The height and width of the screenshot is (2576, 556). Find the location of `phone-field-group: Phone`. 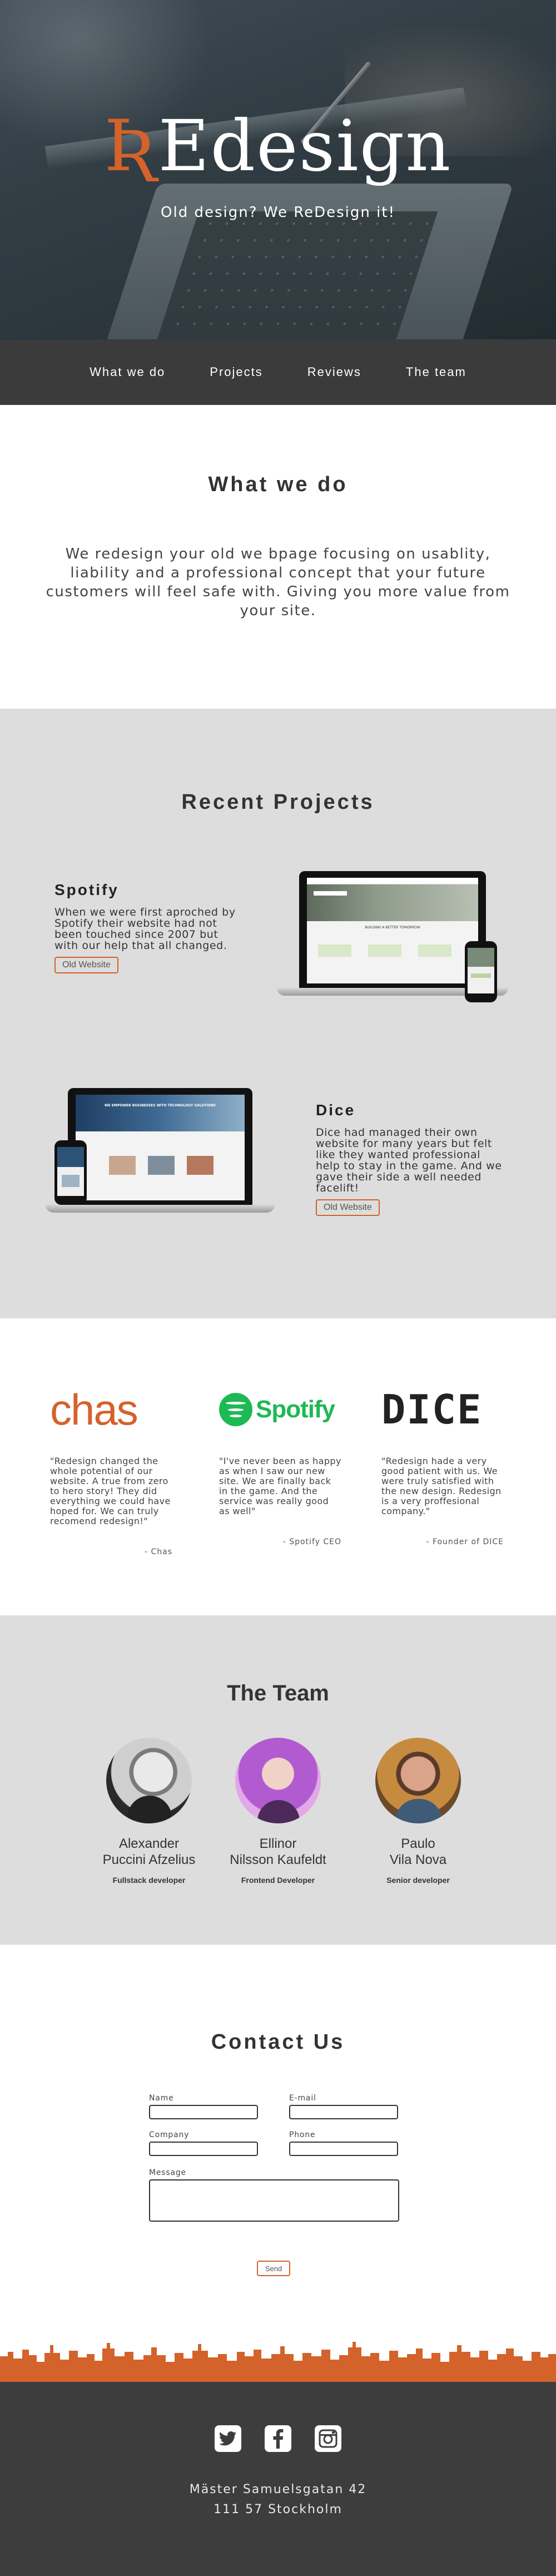

phone-field-group: Phone is located at coordinates (343, 2143).